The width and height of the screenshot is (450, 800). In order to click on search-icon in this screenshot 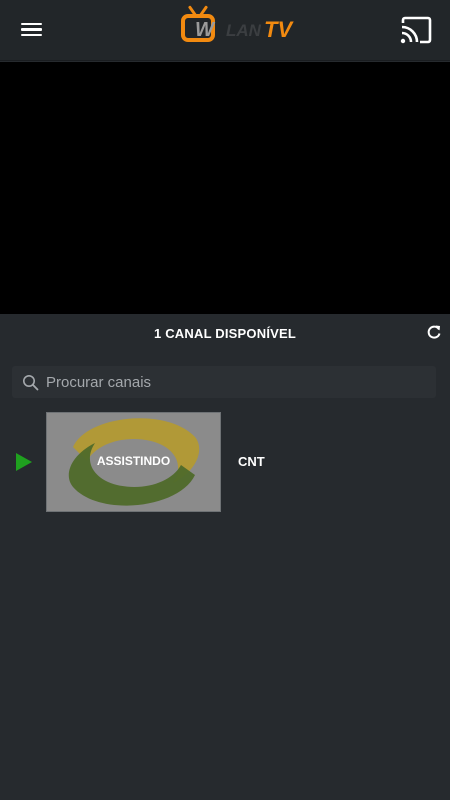, I will do `click(31, 383)`.